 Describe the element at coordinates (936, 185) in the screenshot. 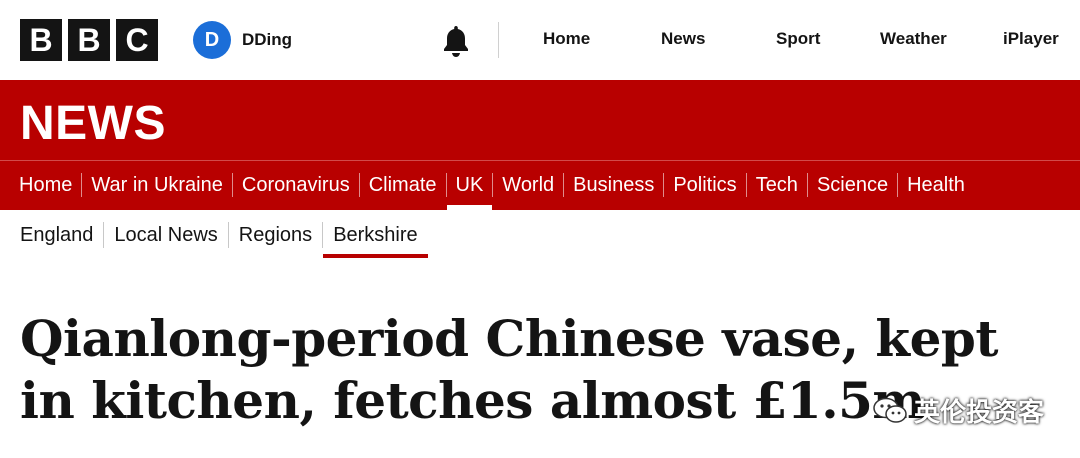

I see `nav-item-health: Health` at that location.